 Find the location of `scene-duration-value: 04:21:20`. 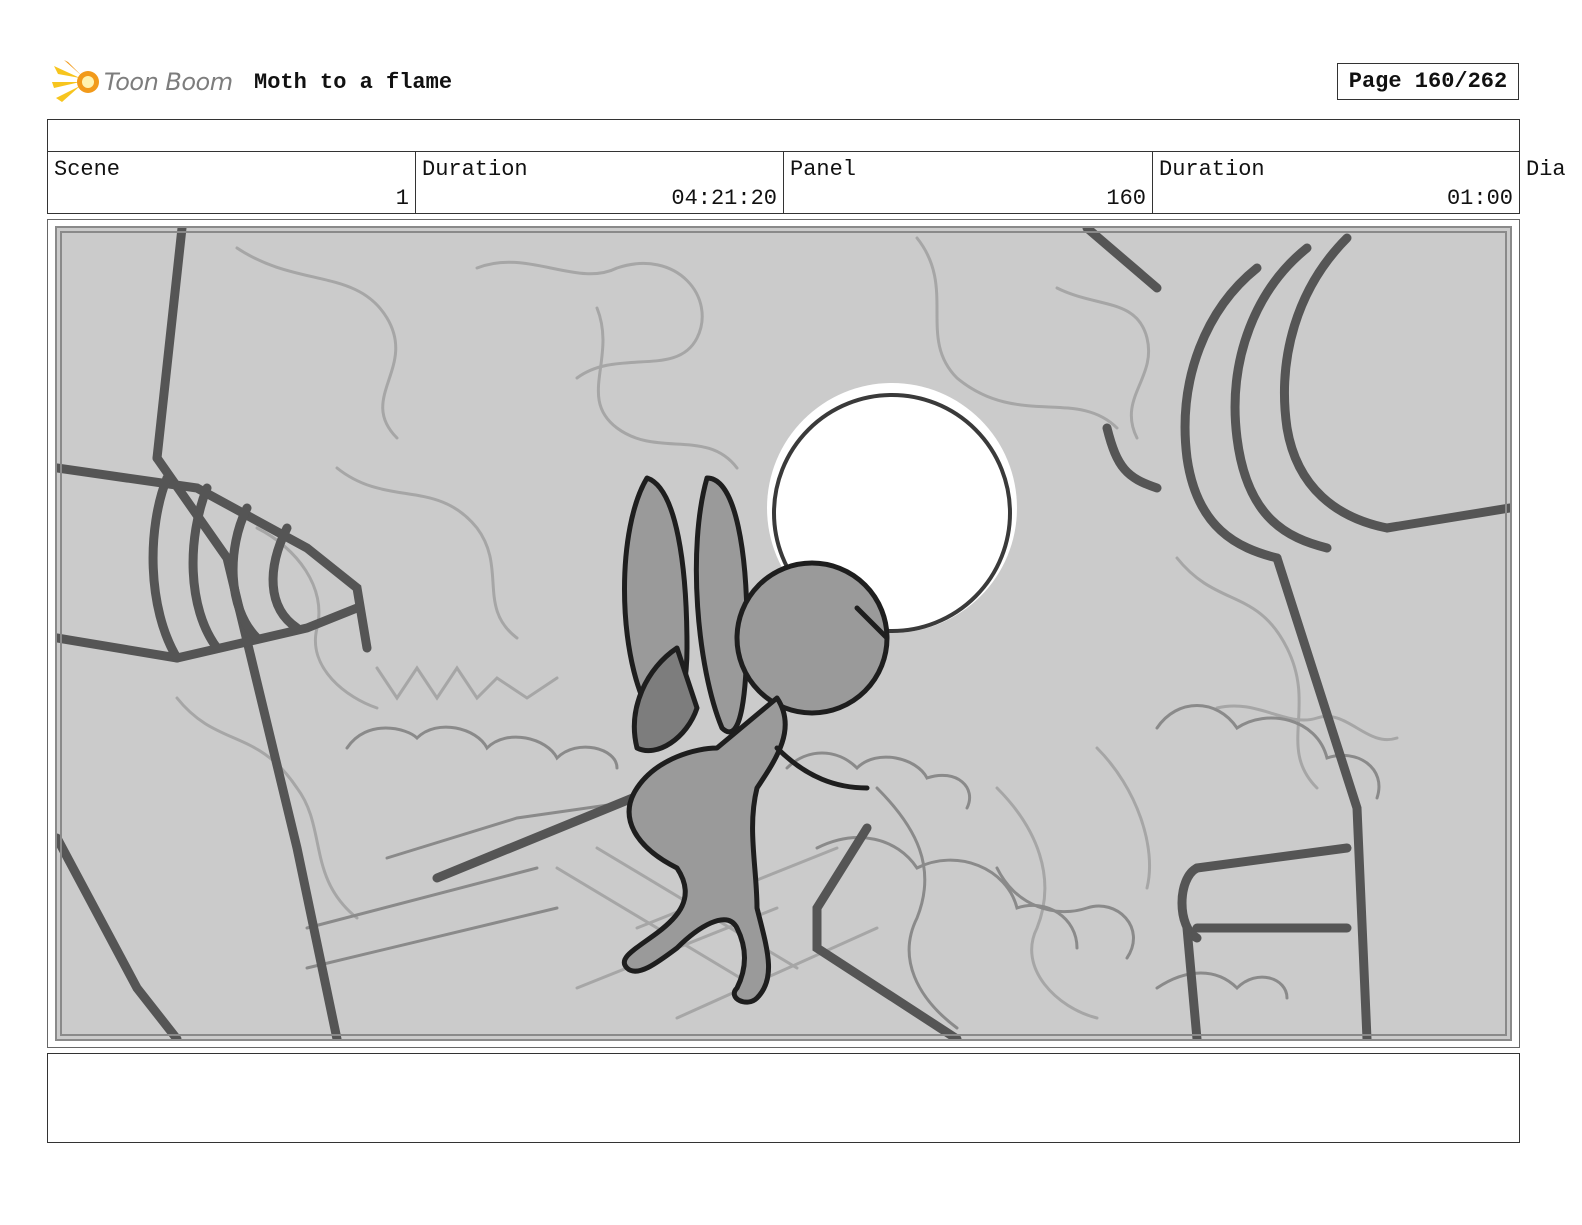

scene-duration-value: 04:21:20 is located at coordinates (724, 198).